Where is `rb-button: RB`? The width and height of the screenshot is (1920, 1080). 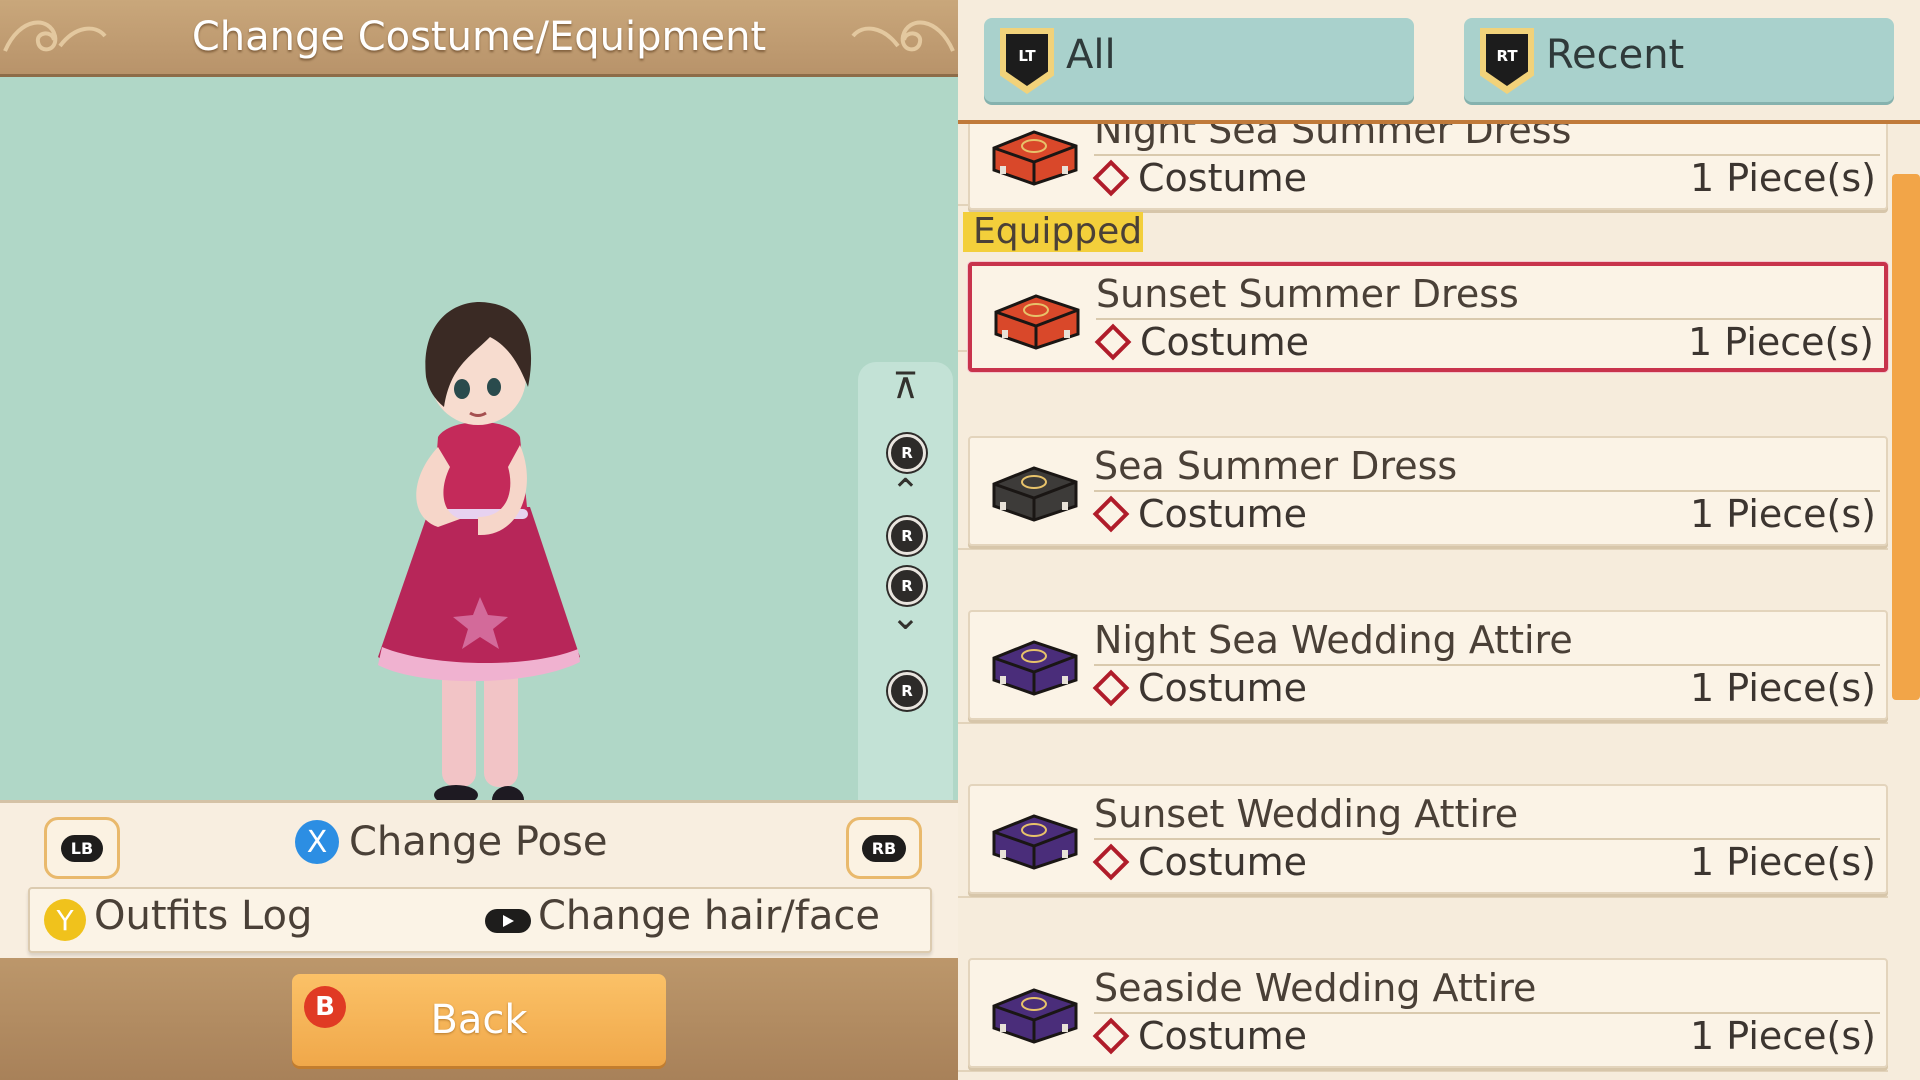
rb-button: RB is located at coordinates (884, 848).